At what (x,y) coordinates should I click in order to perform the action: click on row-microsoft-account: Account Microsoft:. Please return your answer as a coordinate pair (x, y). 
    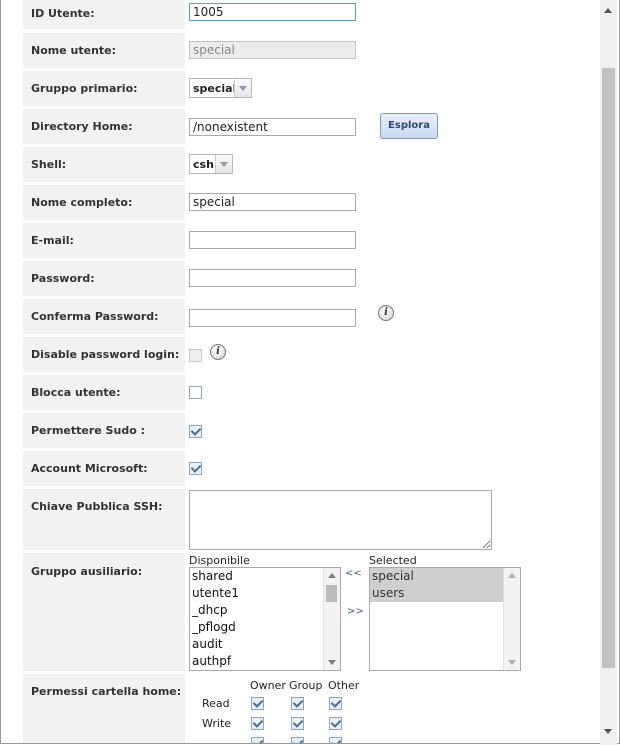
    Looking at the image, I should click on (311, 468).